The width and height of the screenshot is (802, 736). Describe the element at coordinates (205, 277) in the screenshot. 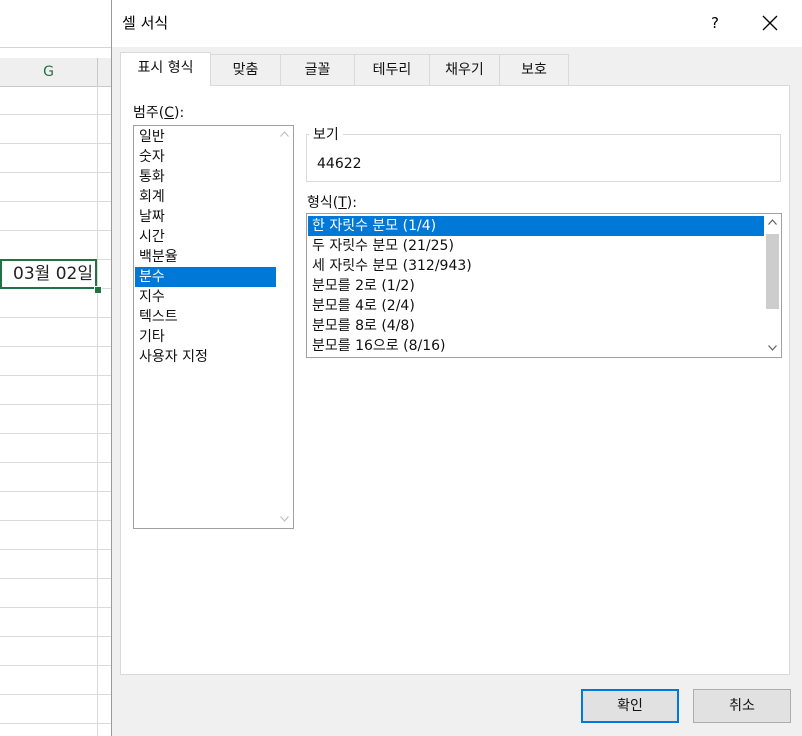

I see `category-item-fraction: 분수` at that location.